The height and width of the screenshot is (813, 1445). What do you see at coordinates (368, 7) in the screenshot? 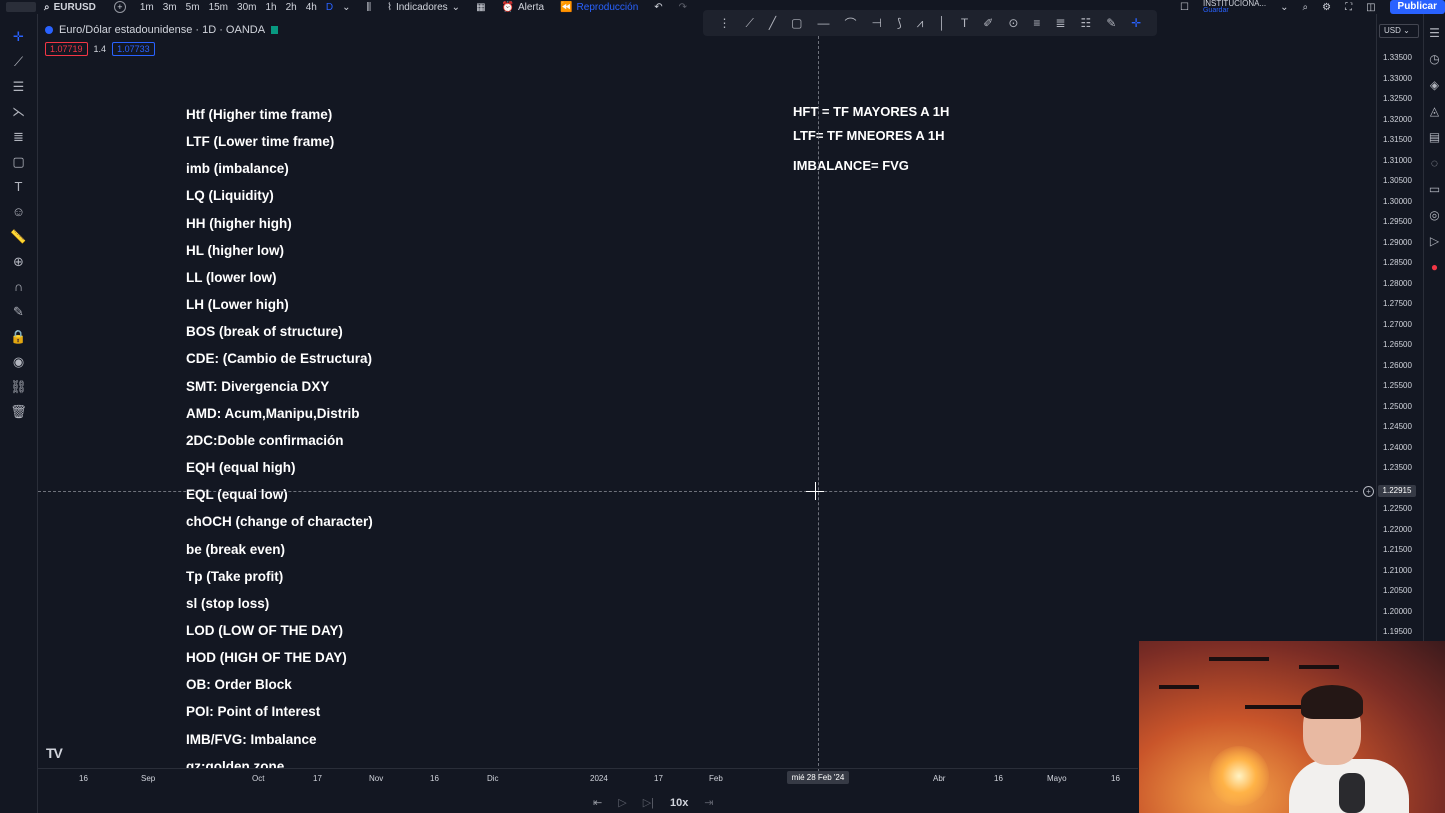
I see `chart-type-button: ⫼` at bounding box center [368, 7].